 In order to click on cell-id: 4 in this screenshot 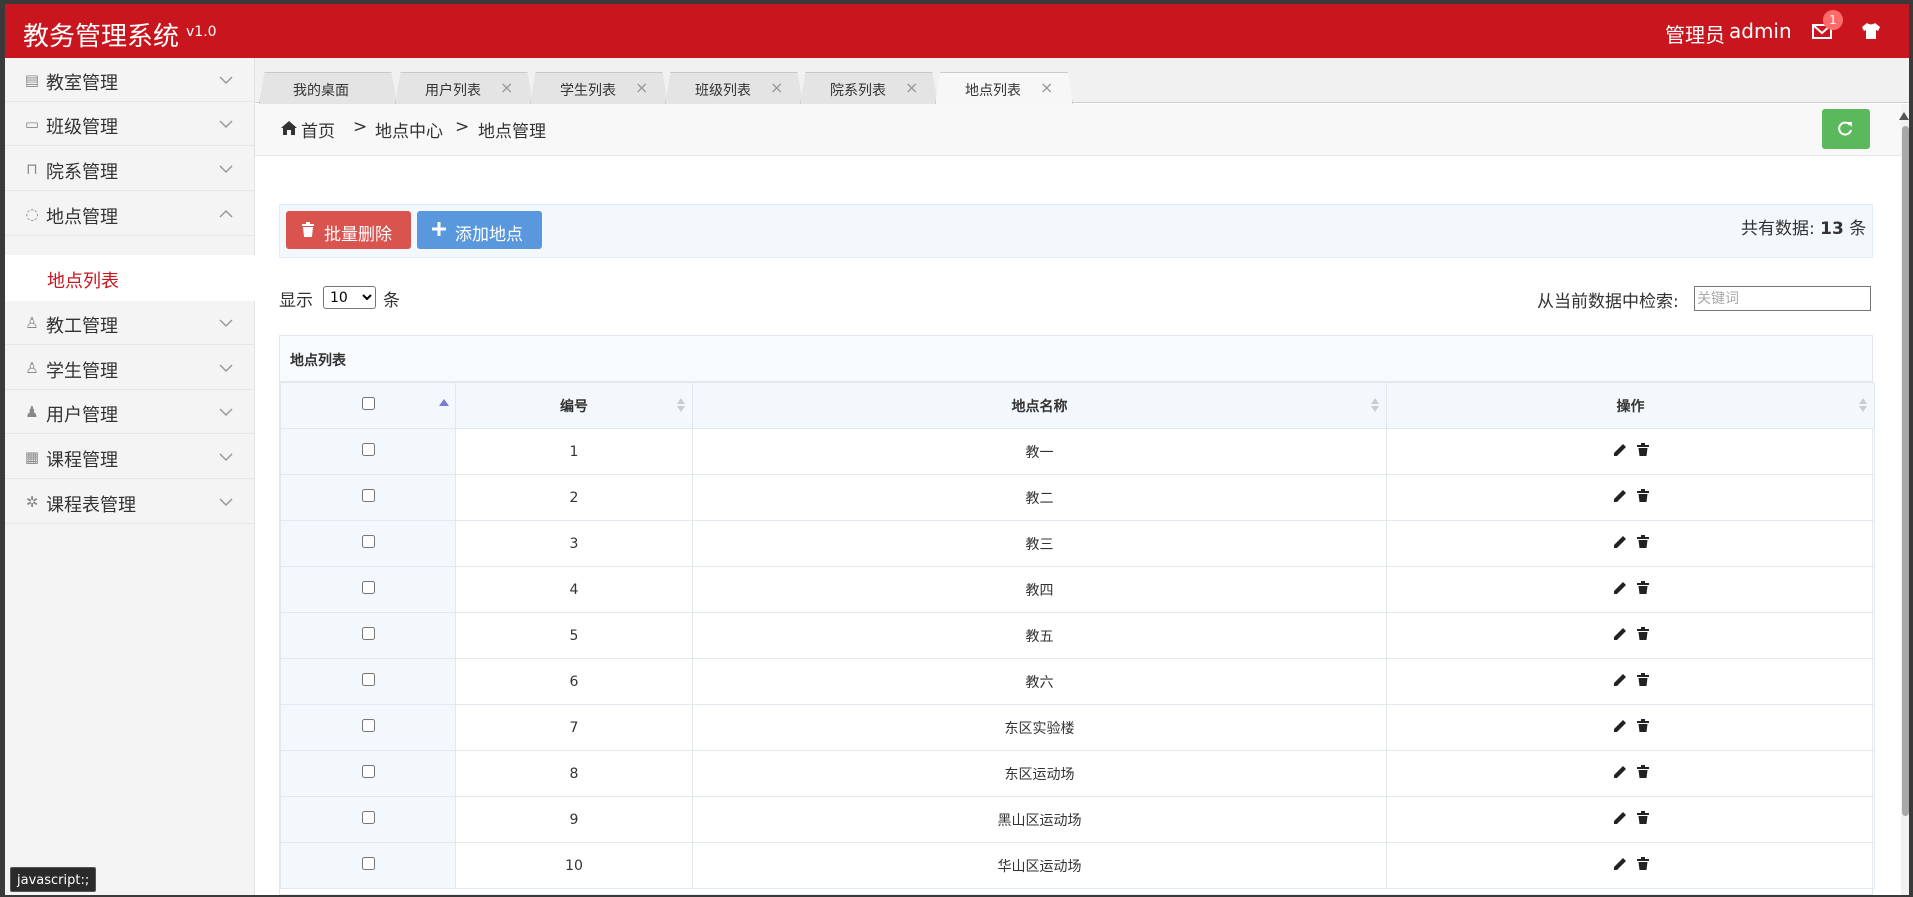, I will do `click(574, 589)`.